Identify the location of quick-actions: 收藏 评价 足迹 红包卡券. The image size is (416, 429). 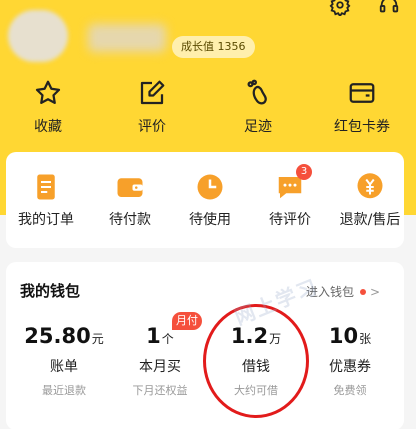
(208, 108).